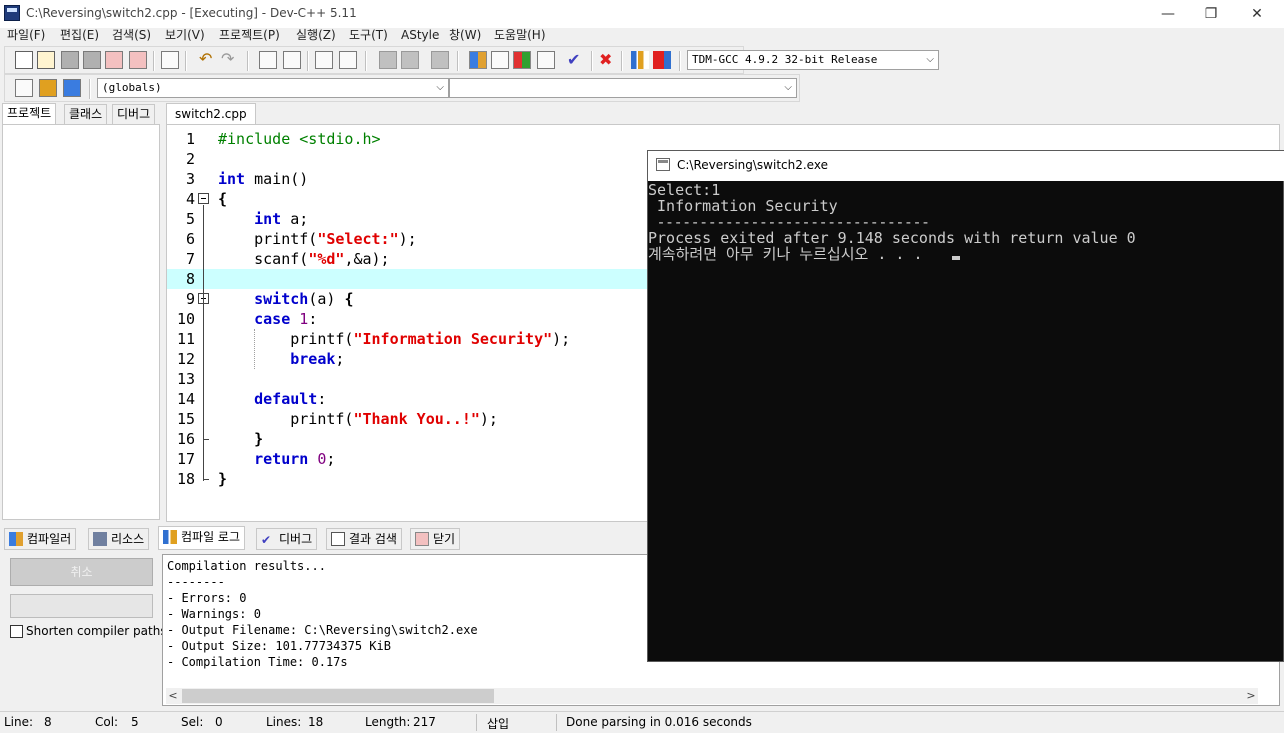 This screenshot has height=733, width=1284. I want to click on tab-debug-label: 디버그, so click(296, 539).